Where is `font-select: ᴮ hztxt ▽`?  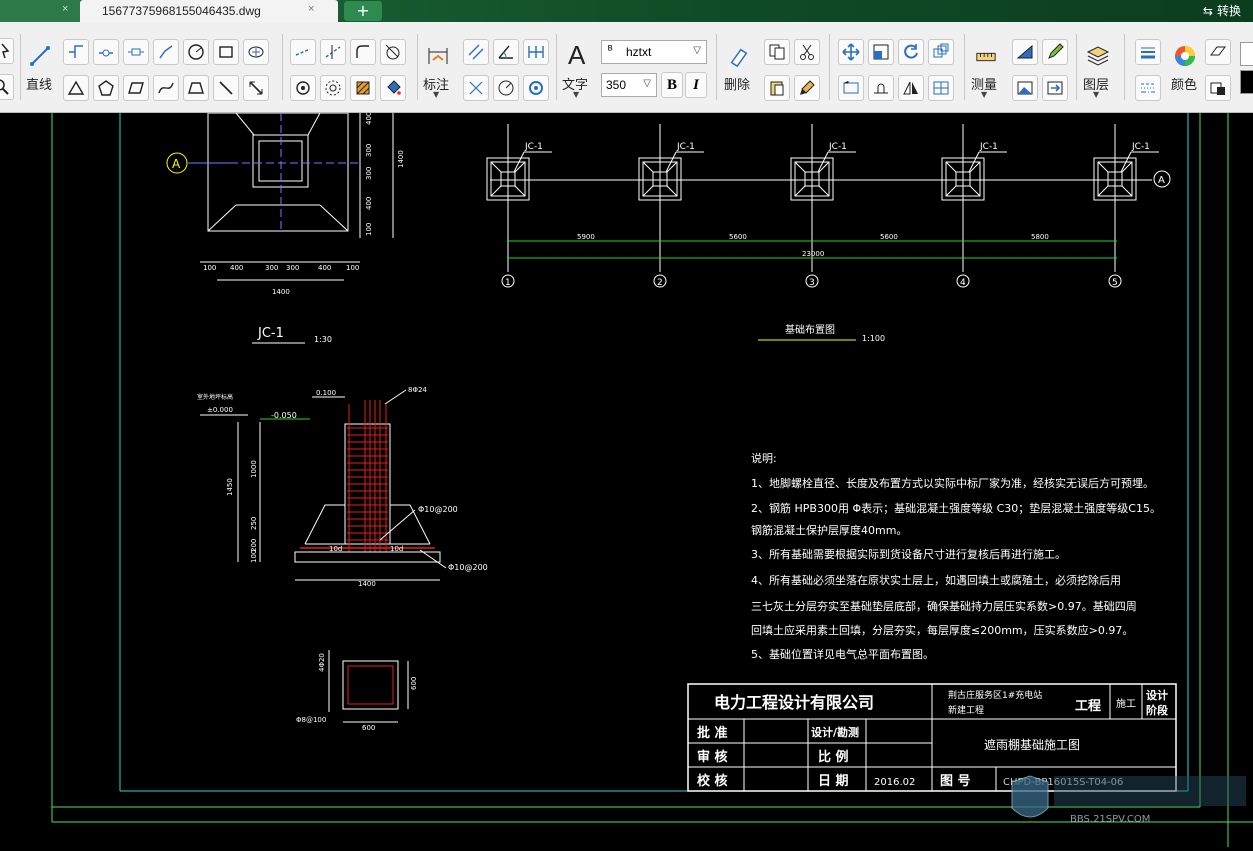 font-select: ᴮ hztxt ▽ is located at coordinates (654, 52).